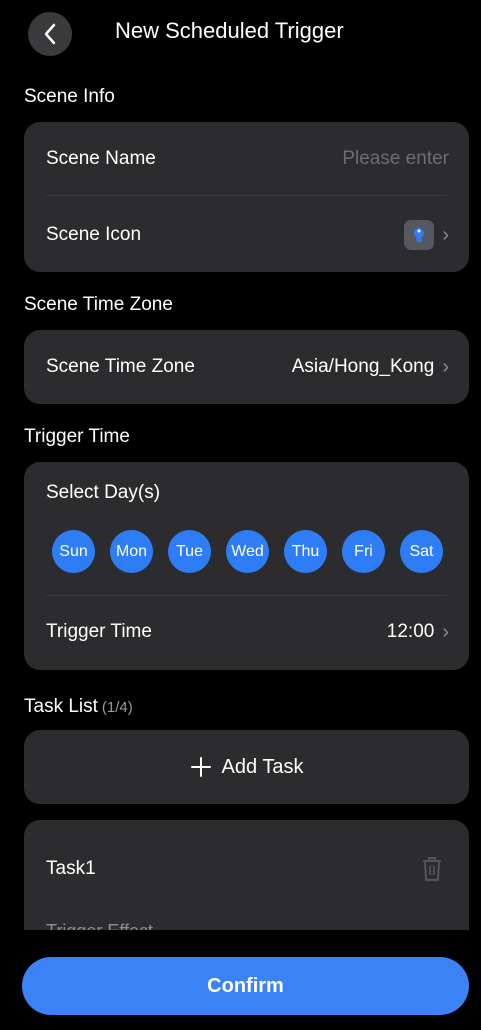  I want to click on section-label-trigger-time: Trigger Time, so click(77, 436).